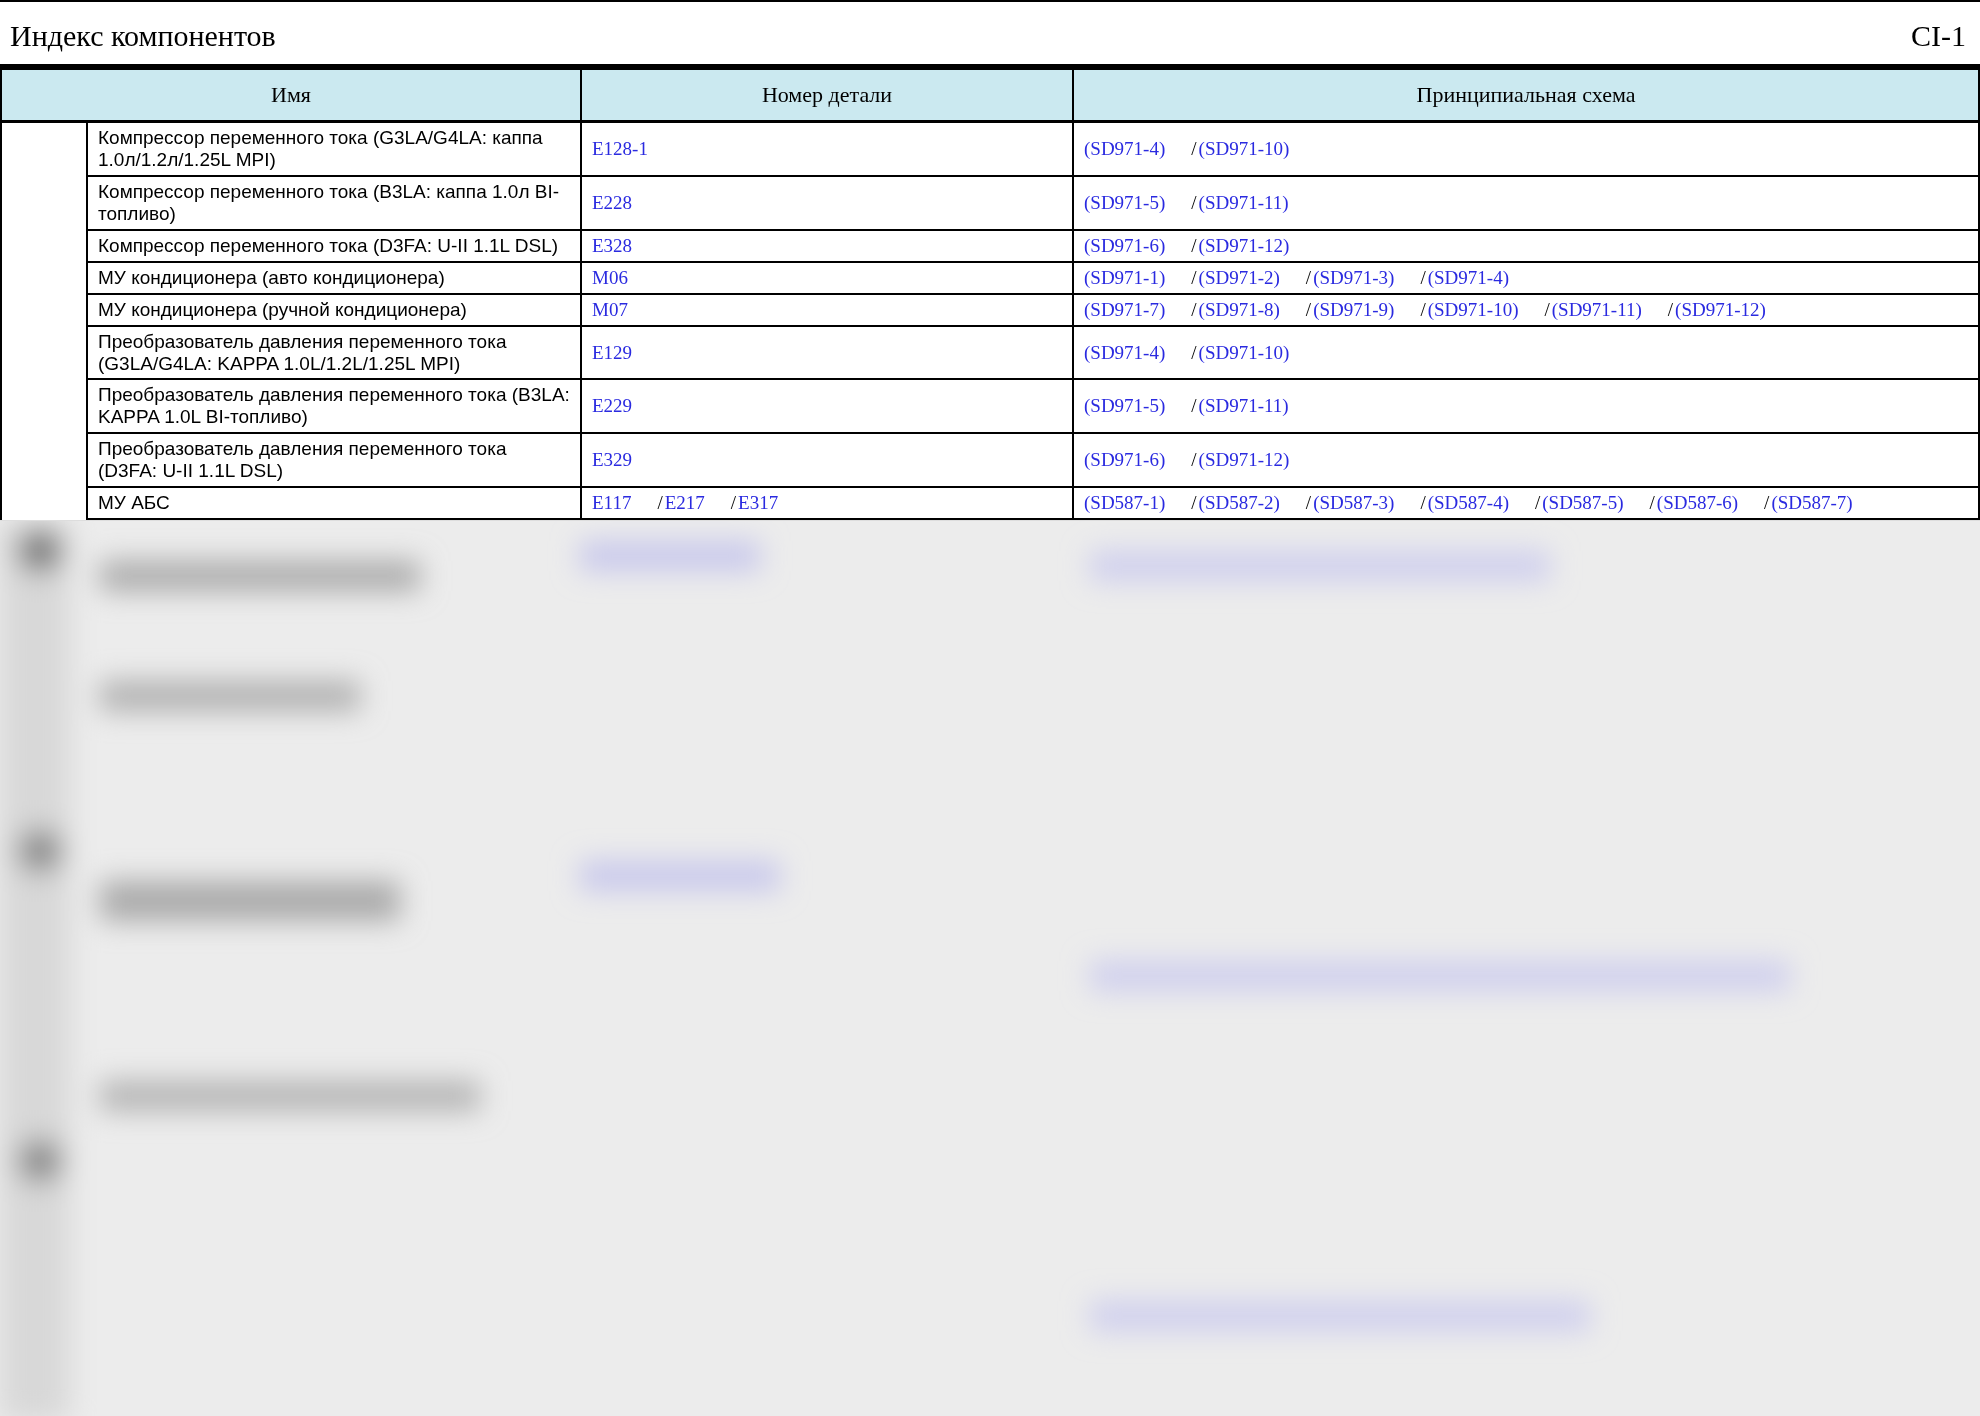 This screenshot has height=1416, width=1980. Describe the element at coordinates (826, 97) in the screenshot. I see `column-header: Номер детали` at that location.